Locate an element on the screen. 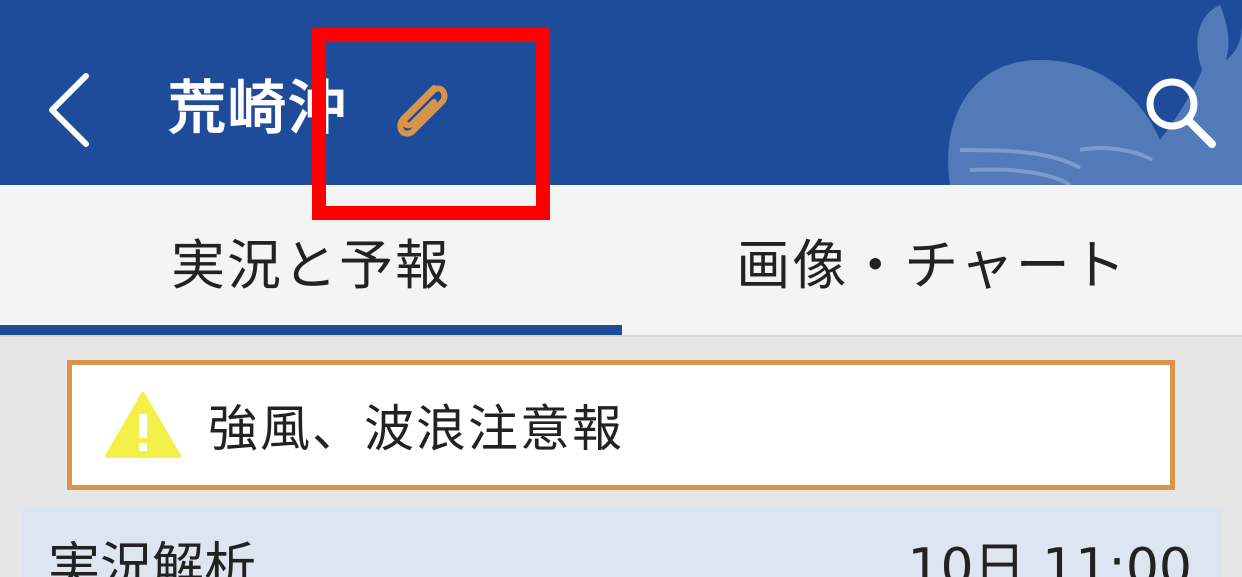 The height and width of the screenshot is (577, 1242). search-icon is located at coordinates (1181, 113).